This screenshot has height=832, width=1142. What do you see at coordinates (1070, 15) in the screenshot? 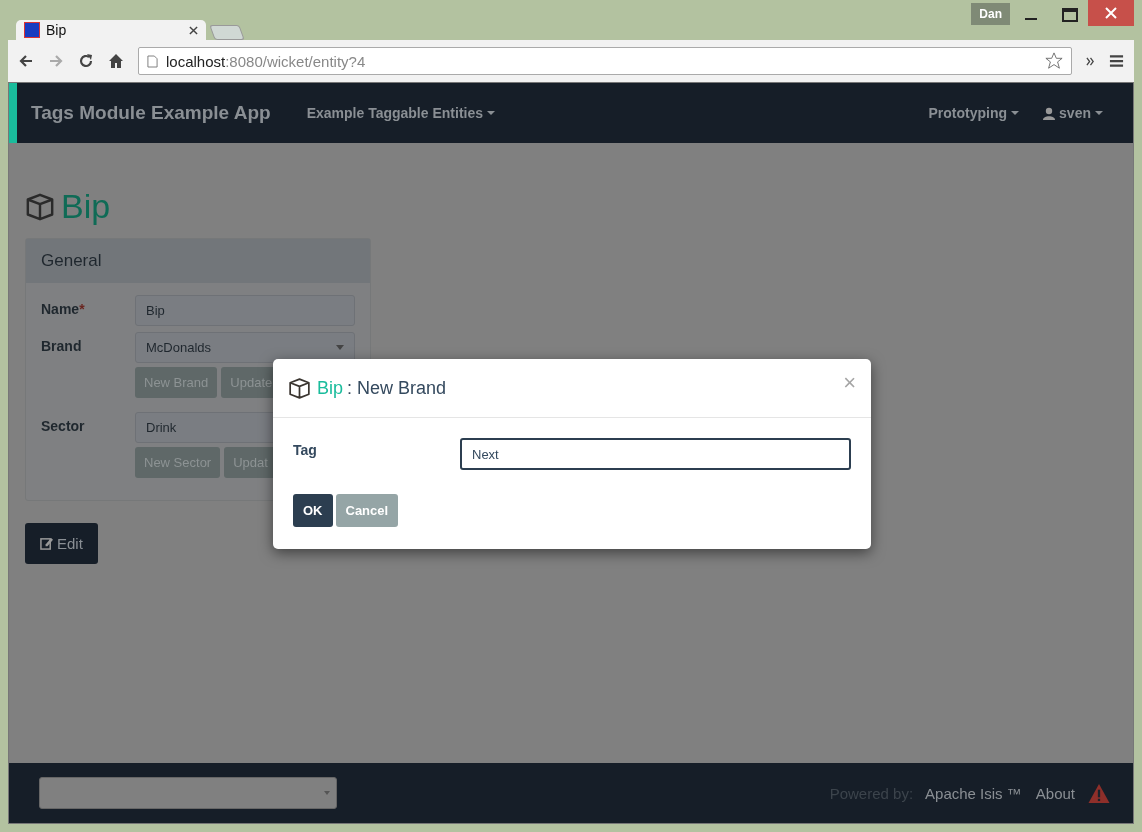
I see `maximize-icon` at bounding box center [1070, 15].